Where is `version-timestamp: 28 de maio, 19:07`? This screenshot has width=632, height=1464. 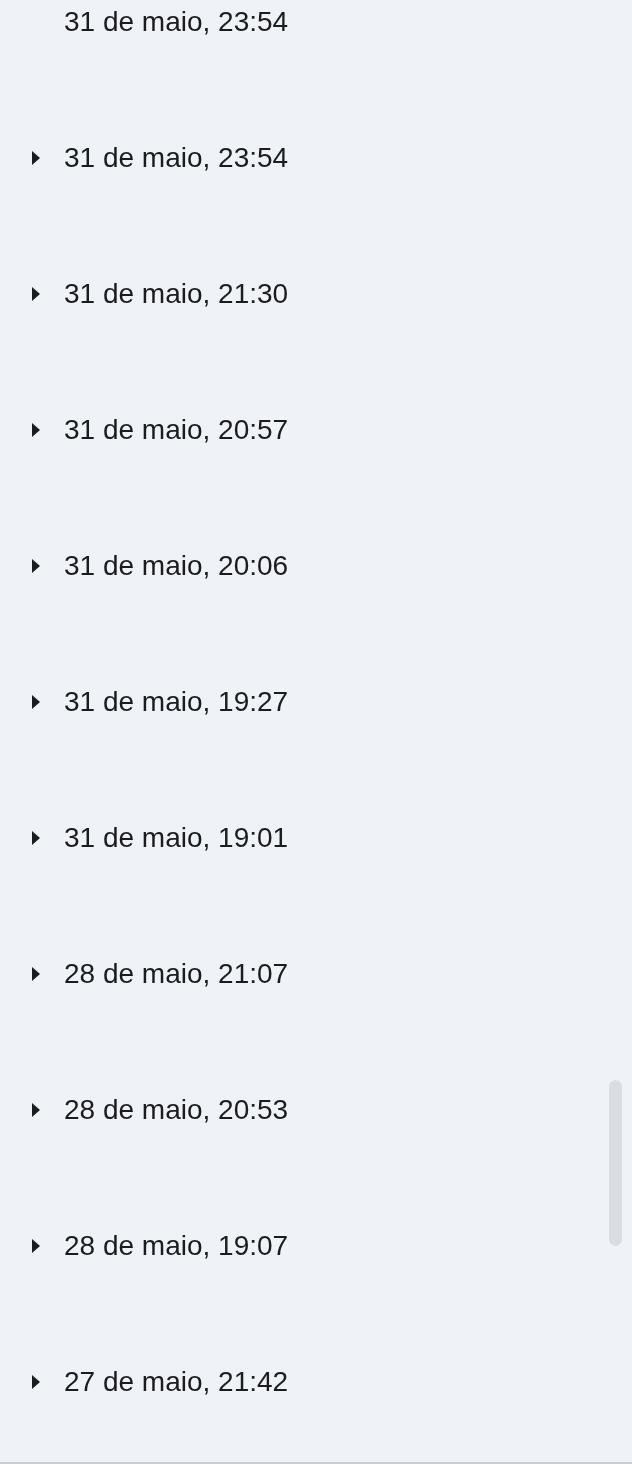 version-timestamp: 28 de maio, 19:07 is located at coordinates (176, 1246).